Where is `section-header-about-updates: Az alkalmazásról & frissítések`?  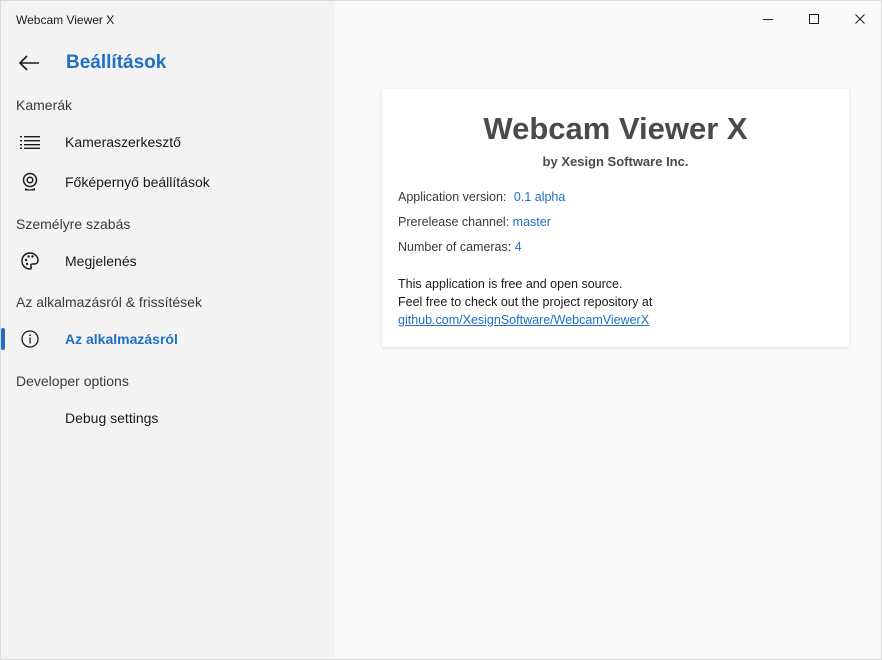 section-header-about-updates: Az alkalmazásról & frissítések is located at coordinates (109, 302).